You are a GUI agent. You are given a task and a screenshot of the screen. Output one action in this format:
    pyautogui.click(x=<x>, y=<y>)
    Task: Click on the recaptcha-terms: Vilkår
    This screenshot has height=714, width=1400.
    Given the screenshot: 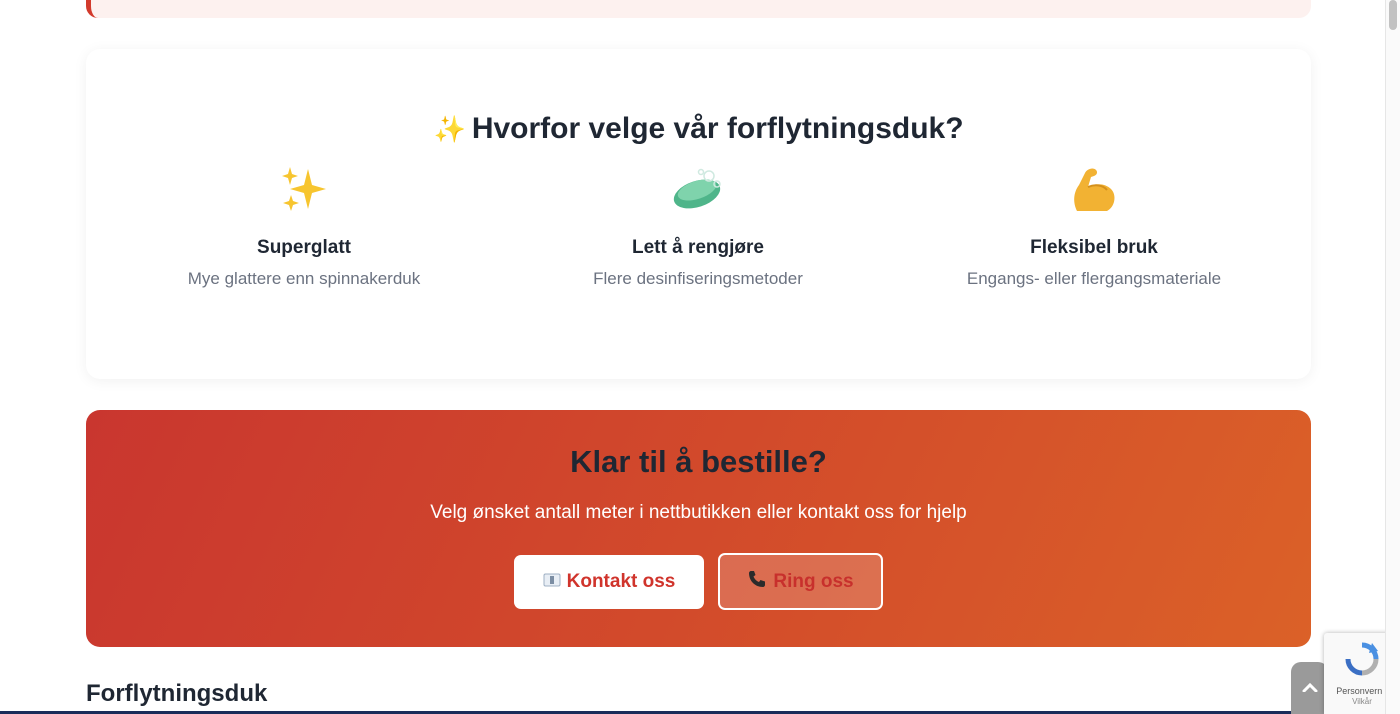 What is the action you would take?
    pyautogui.click(x=1362, y=701)
    